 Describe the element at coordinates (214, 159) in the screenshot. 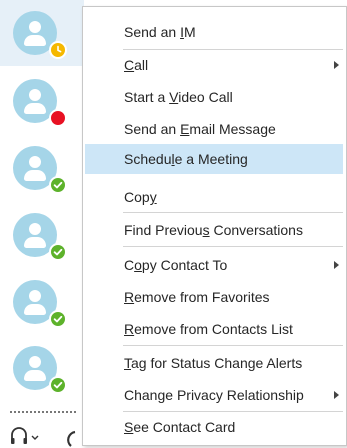

I see `menu-item-schedule-meeting: Schedule a Meeting` at that location.